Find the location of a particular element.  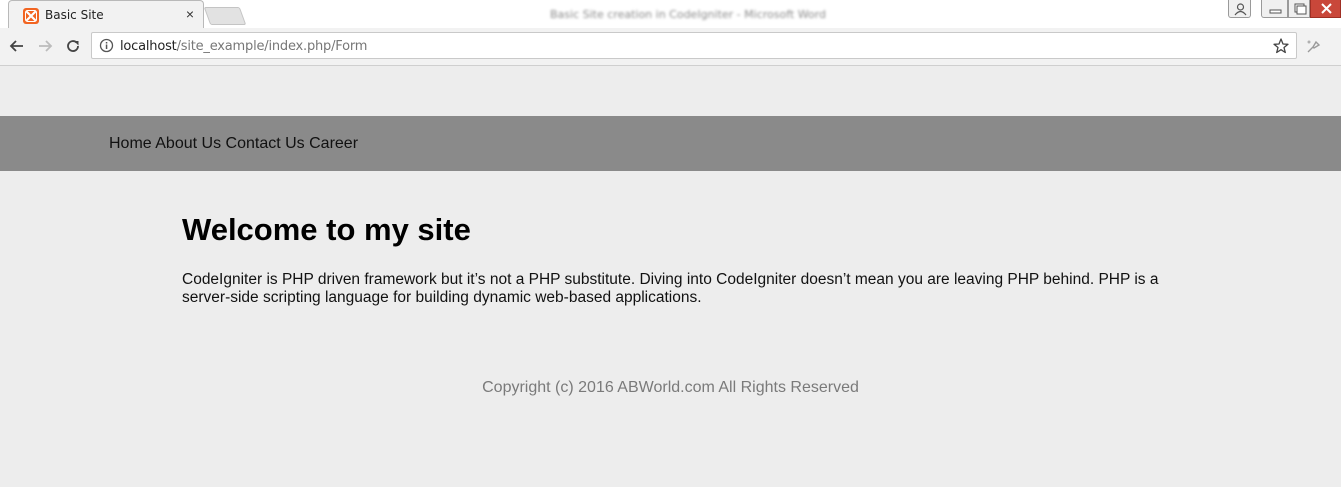

profile-icon is located at coordinates (1239, 9).